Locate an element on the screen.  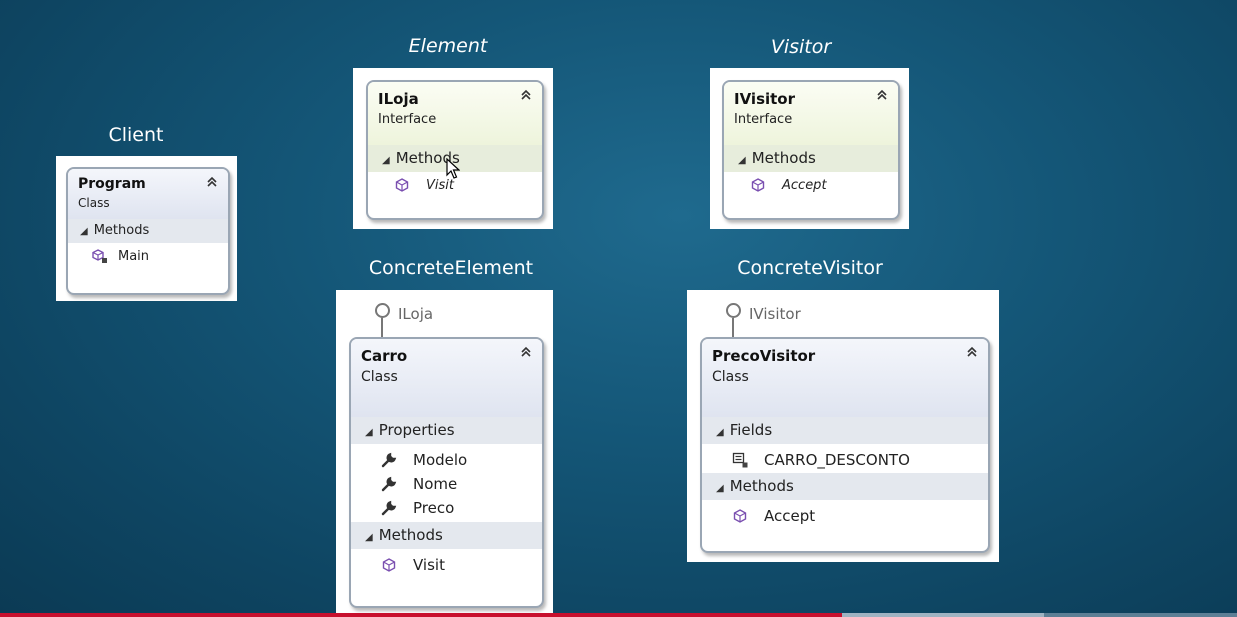
program-method-main: Main is located at coordinates (148, 256).